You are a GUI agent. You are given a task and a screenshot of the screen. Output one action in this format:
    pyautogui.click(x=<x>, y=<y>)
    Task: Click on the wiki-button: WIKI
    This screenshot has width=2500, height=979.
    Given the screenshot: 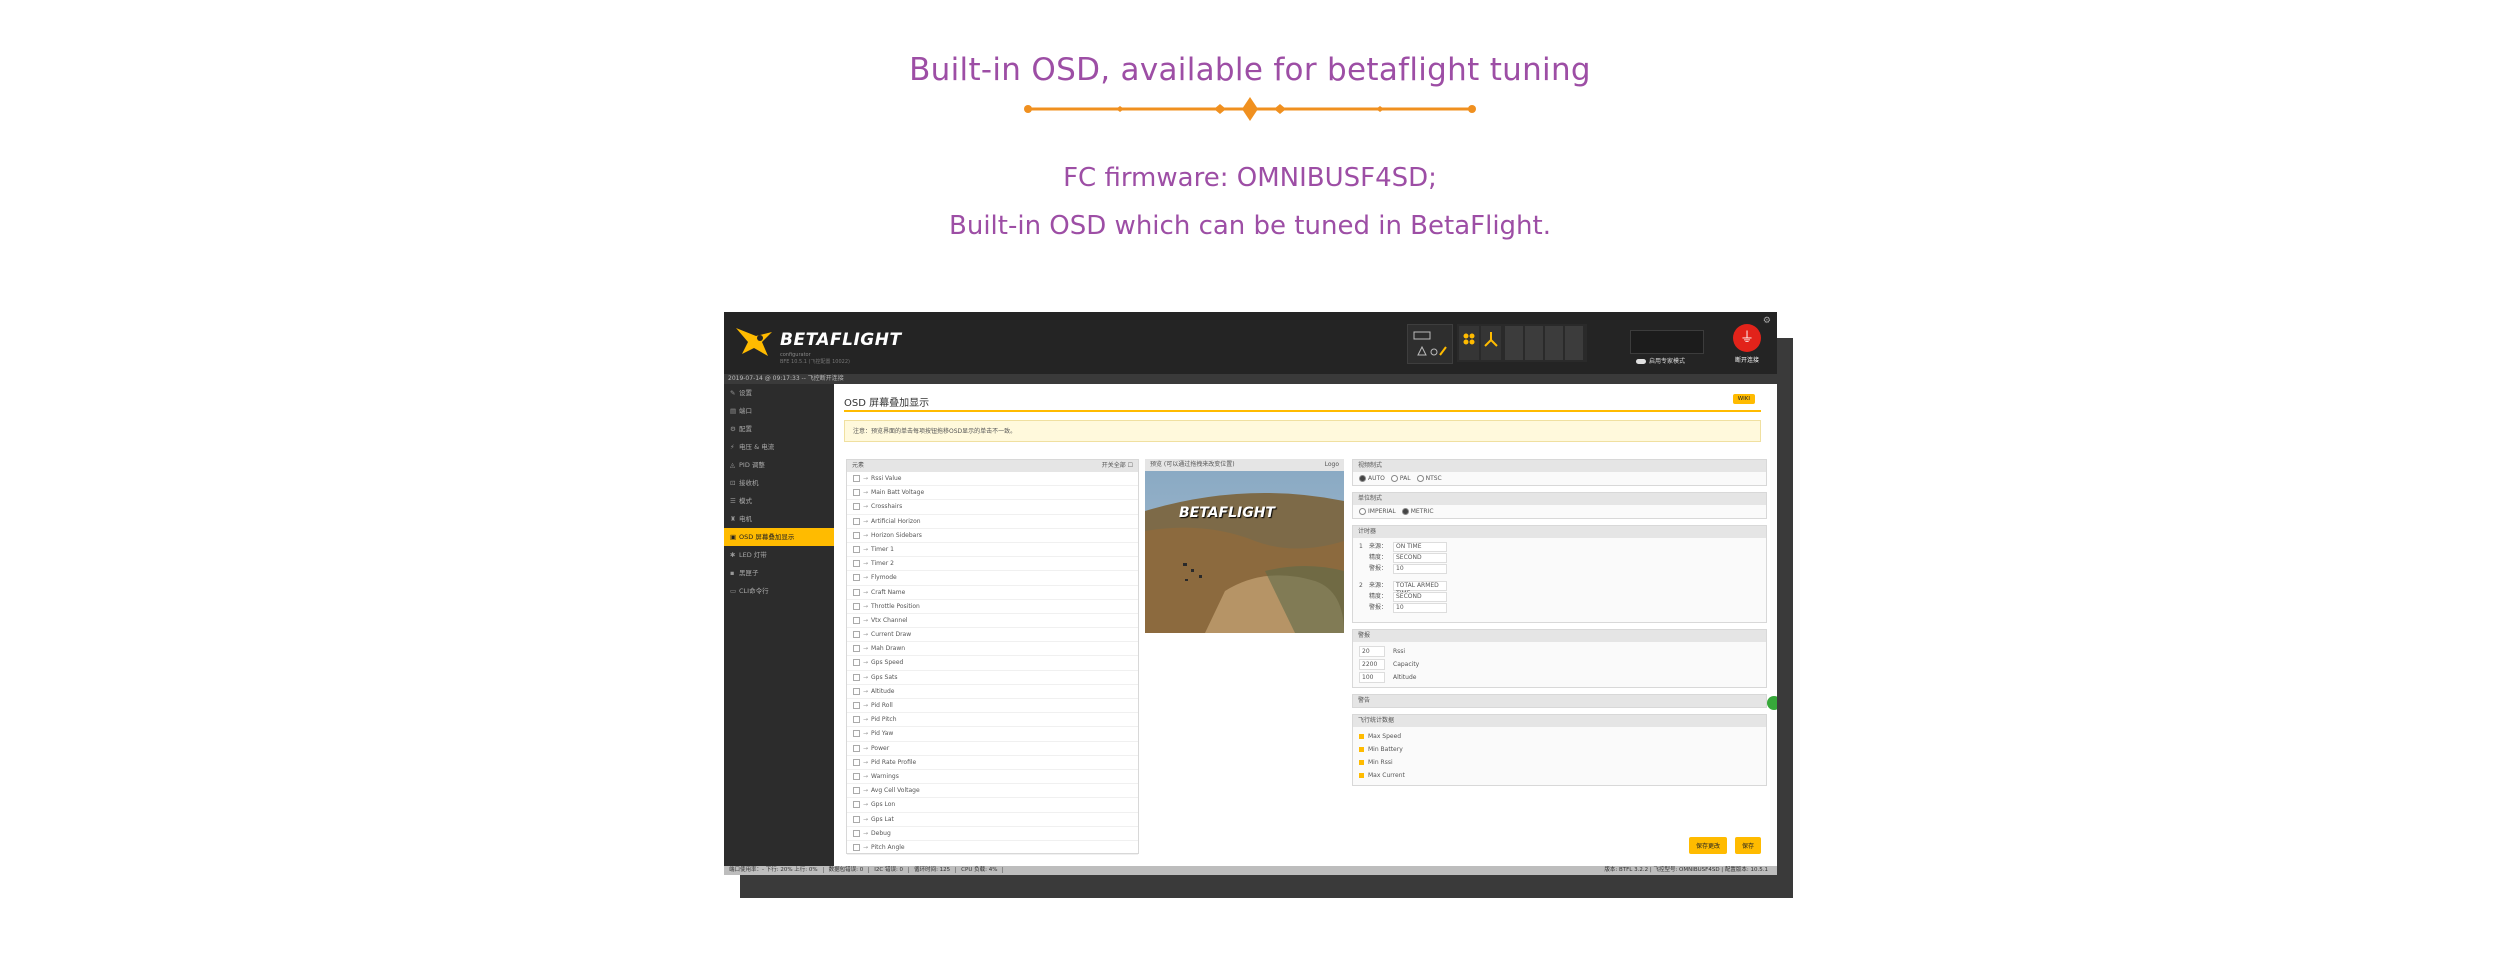 What is the action you would take?
    pyautogui.click(x=1743, y=399)
    